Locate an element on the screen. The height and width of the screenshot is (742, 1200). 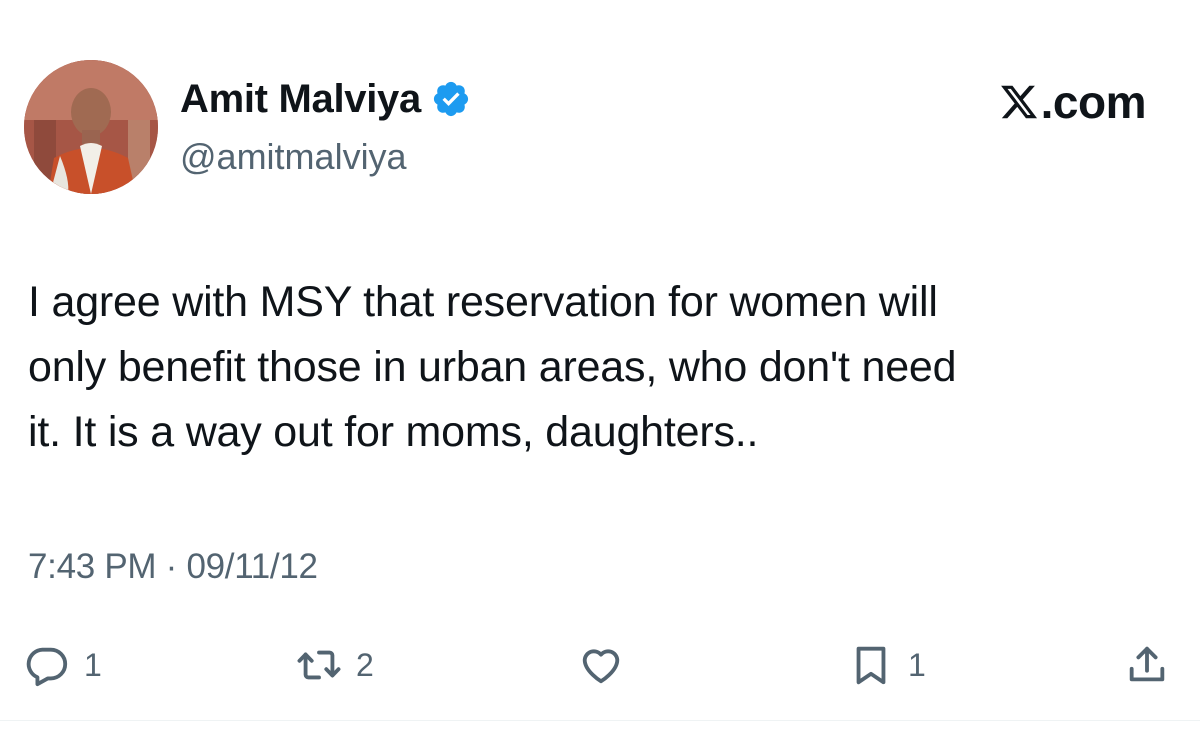
action-bar: 1 2 1 is located at coordinates (600, 665).